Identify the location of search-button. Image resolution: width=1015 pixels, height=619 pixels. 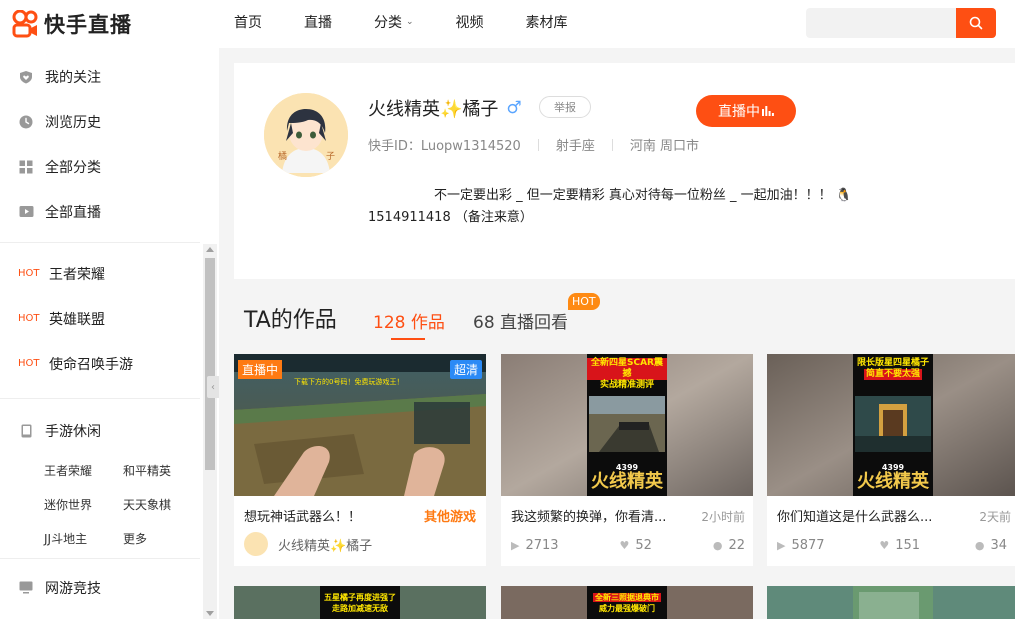
(976, 23).